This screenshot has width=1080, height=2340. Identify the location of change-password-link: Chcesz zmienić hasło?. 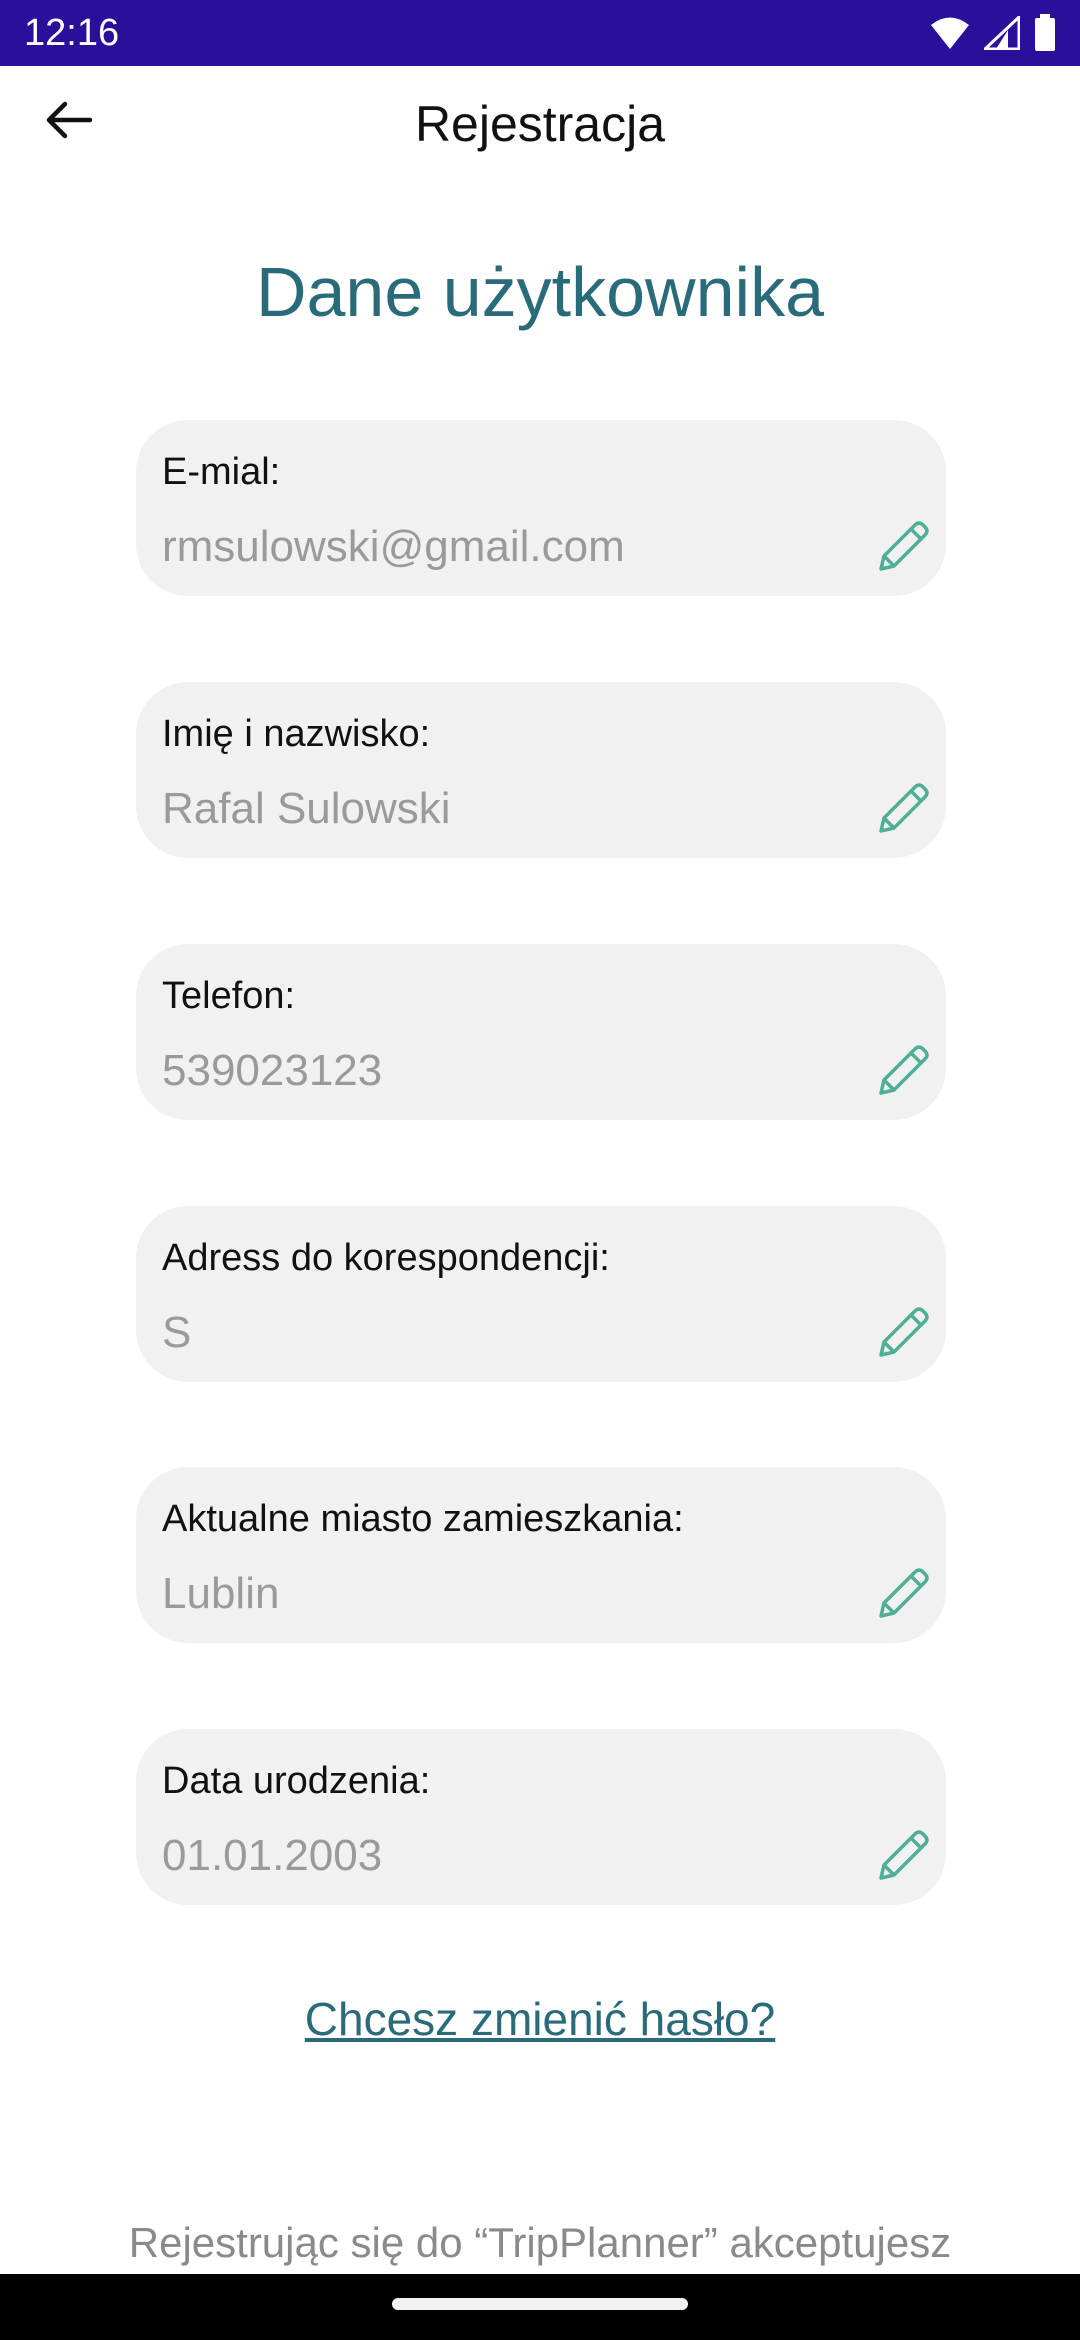
(540, 2019).